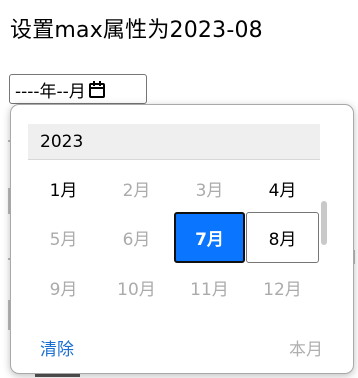 The width and height of the screenshot is (358, 378). I want to click on page-title: 设置max属性为2023-08, so click(136, 30).